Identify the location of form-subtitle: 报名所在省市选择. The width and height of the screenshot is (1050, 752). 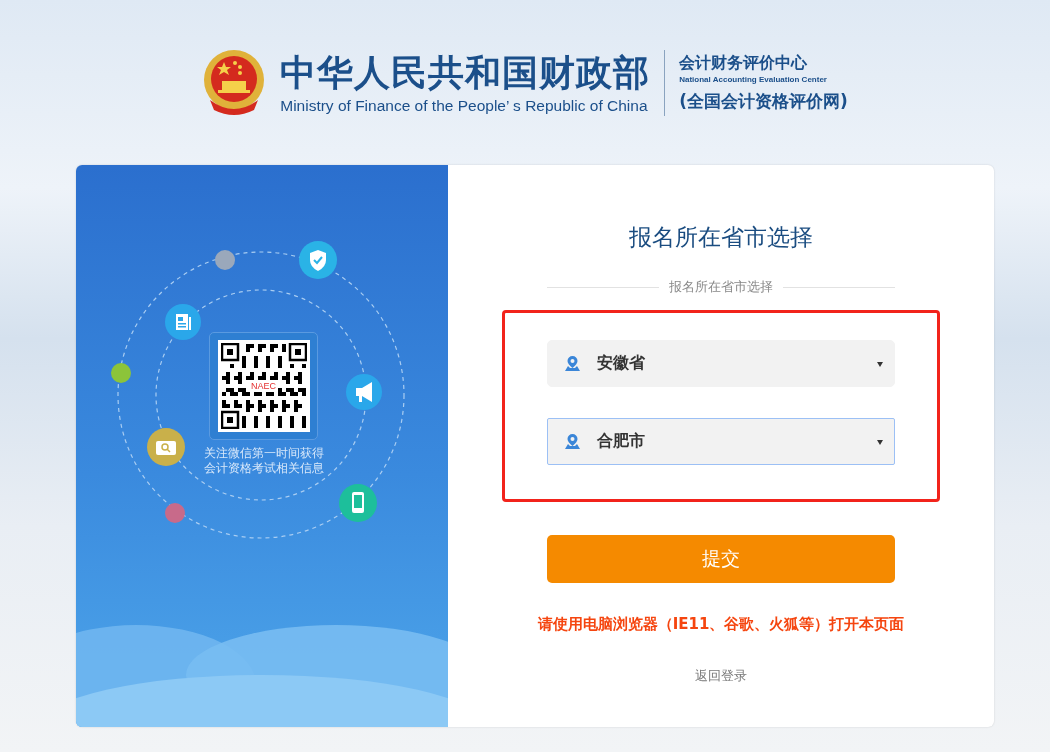
(721, 287).